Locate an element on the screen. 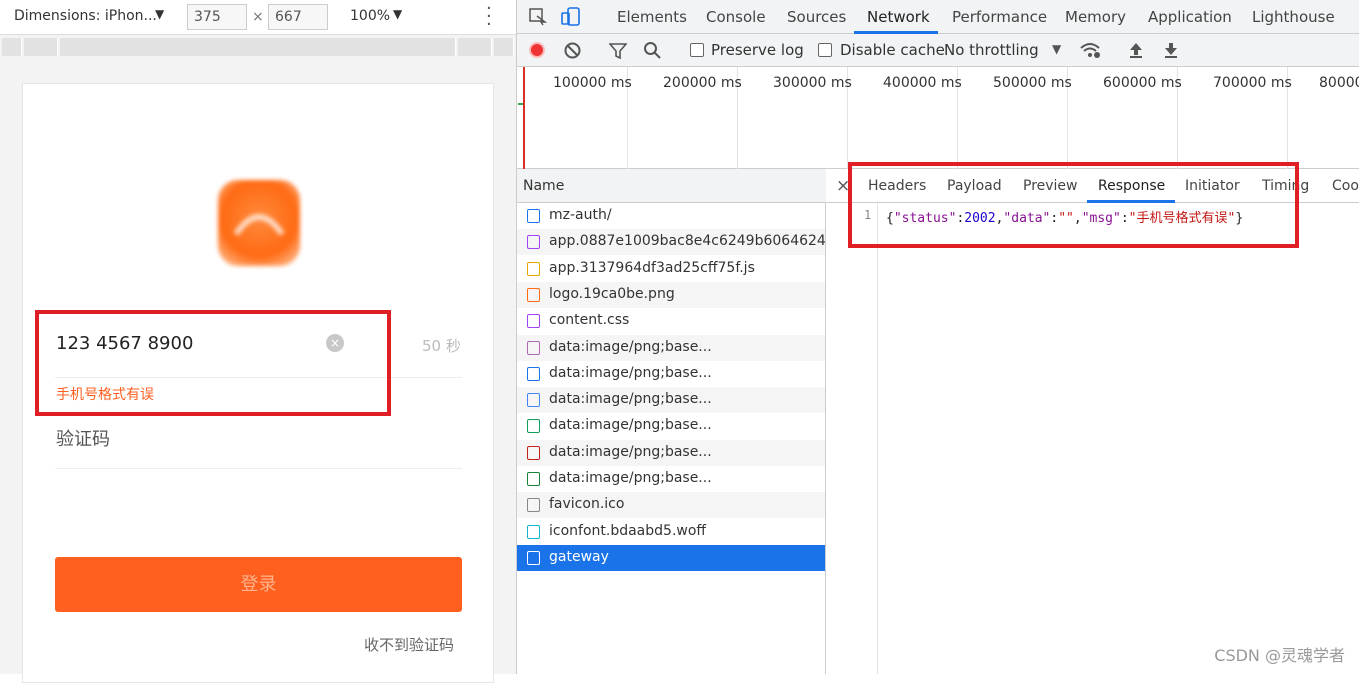  clear-icon is located at coordinates (572, 50).